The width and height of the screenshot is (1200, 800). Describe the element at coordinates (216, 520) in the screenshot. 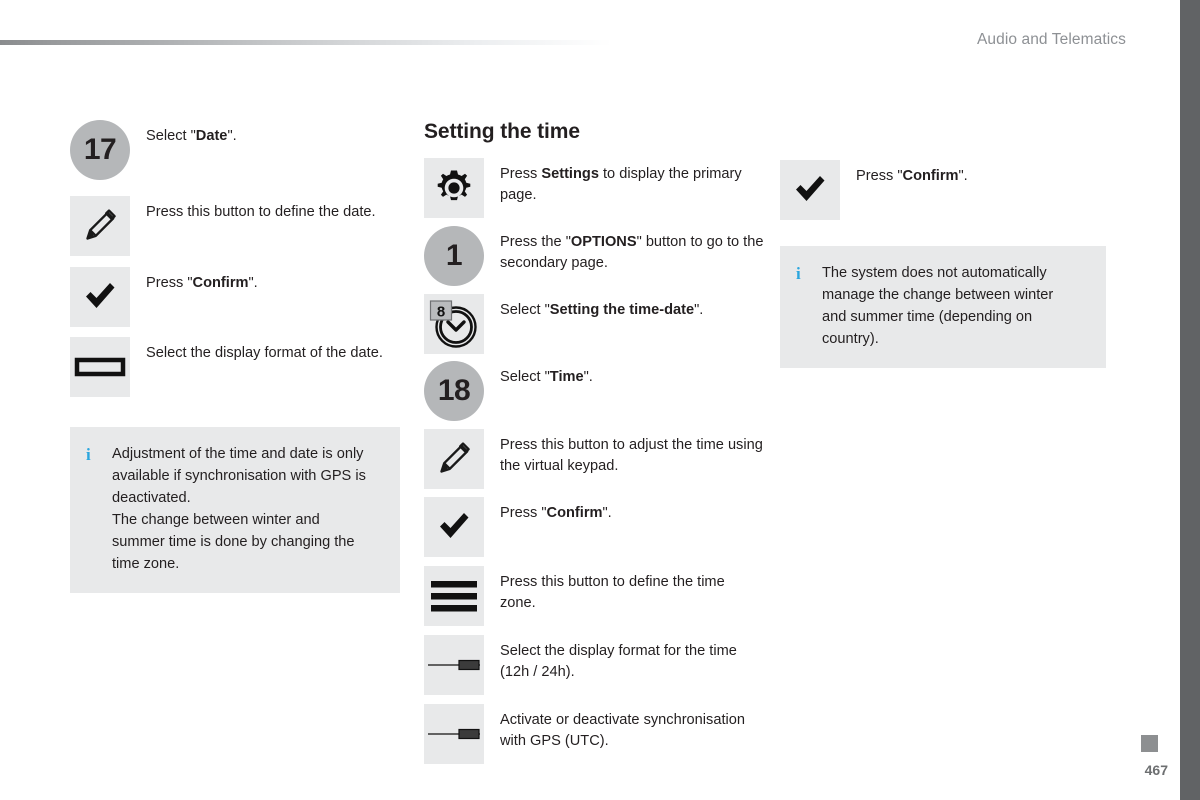

I see `note-line: The change between winter and` at that location.